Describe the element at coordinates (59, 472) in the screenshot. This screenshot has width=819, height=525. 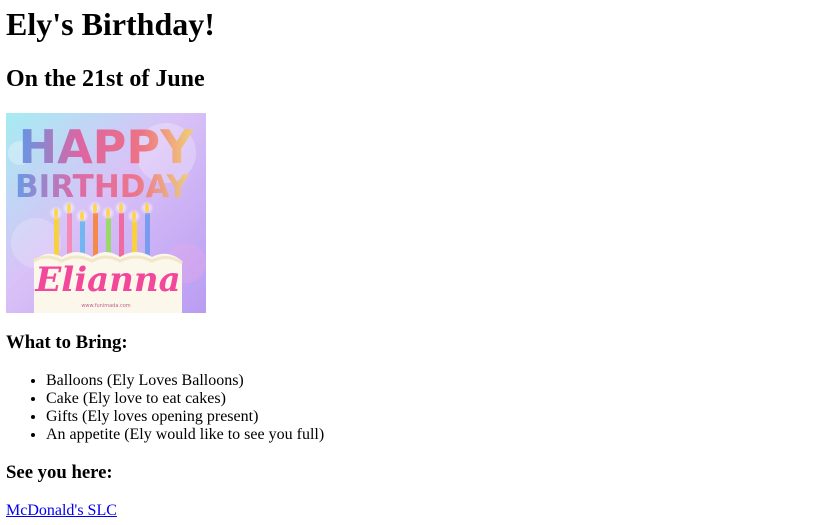
I see `see-you-heading: See you here:` at that location.